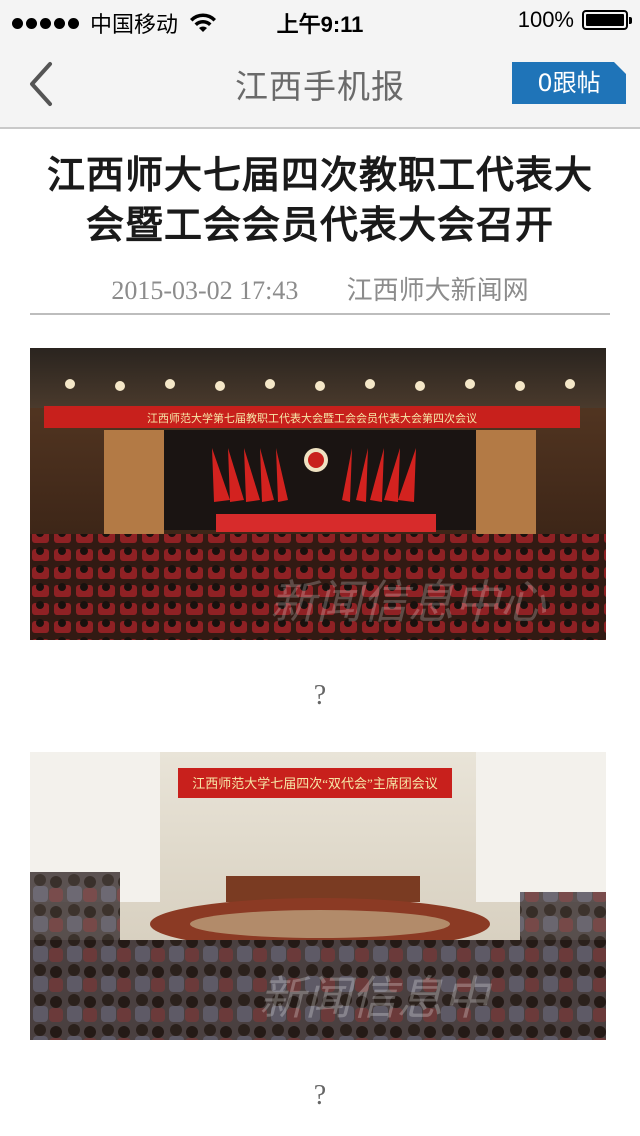 The width and height of the screenshot is (640, 1136). What do you see at coordinates (320, 20) in the screenshot?
I see `status-bar: 中国移动 上午9:11 100%` at bounding box center [320, 20].